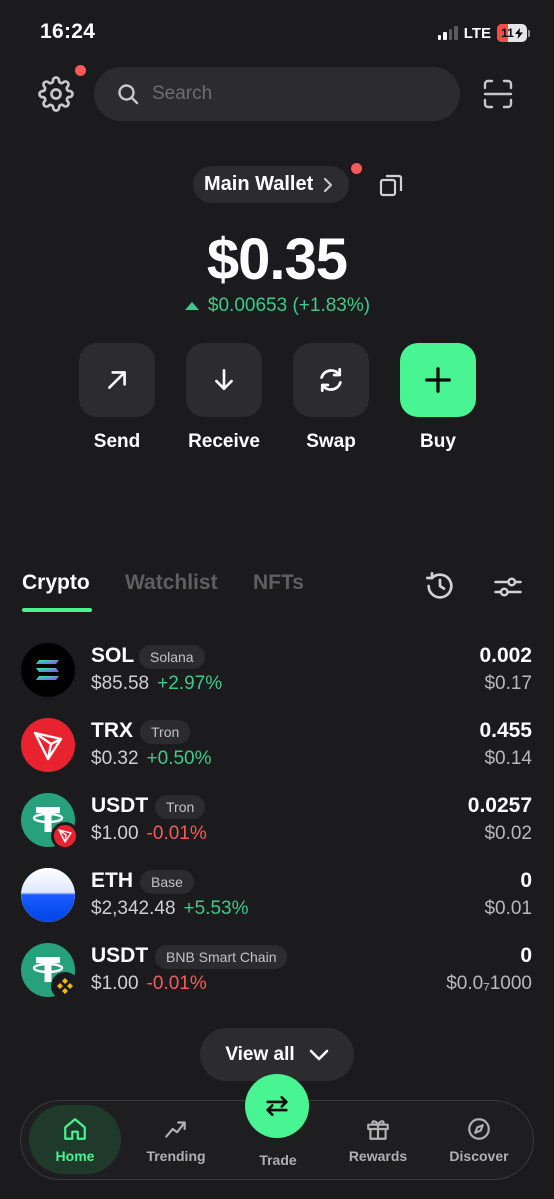 Image resolution: width=554 pixels, height=1199 pixels. What do you see at coordinates (505, 655) in the screenshot?
I see `token-quantity: 0.002` at bounding box center [505, 655].